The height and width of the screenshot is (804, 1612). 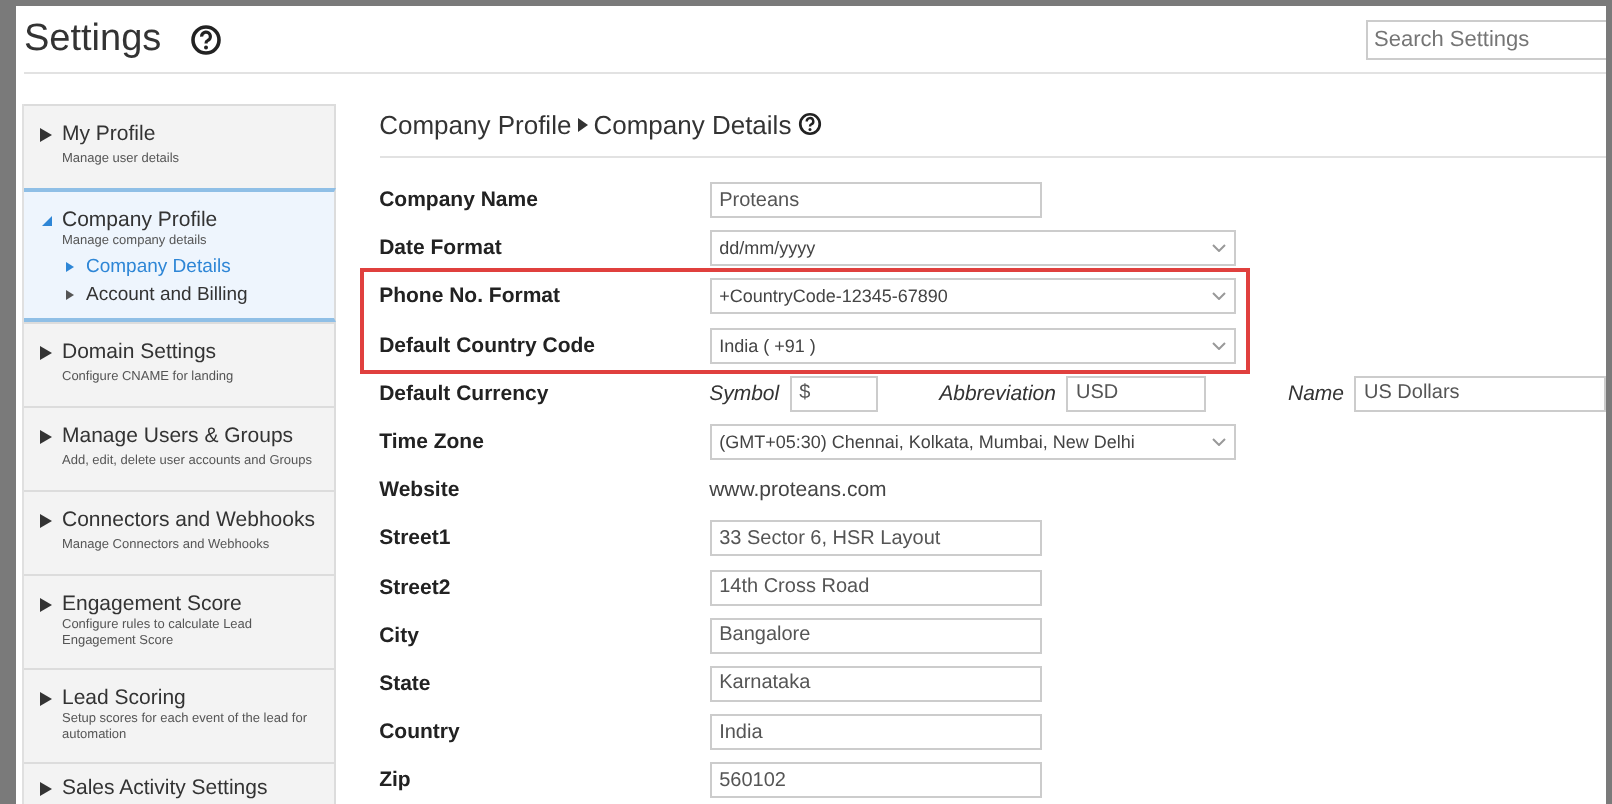 What do you see at coordinates (471, 296) in the screenshot?
I see `field-label: Phone No. Format` at bounding box center [471, 296].